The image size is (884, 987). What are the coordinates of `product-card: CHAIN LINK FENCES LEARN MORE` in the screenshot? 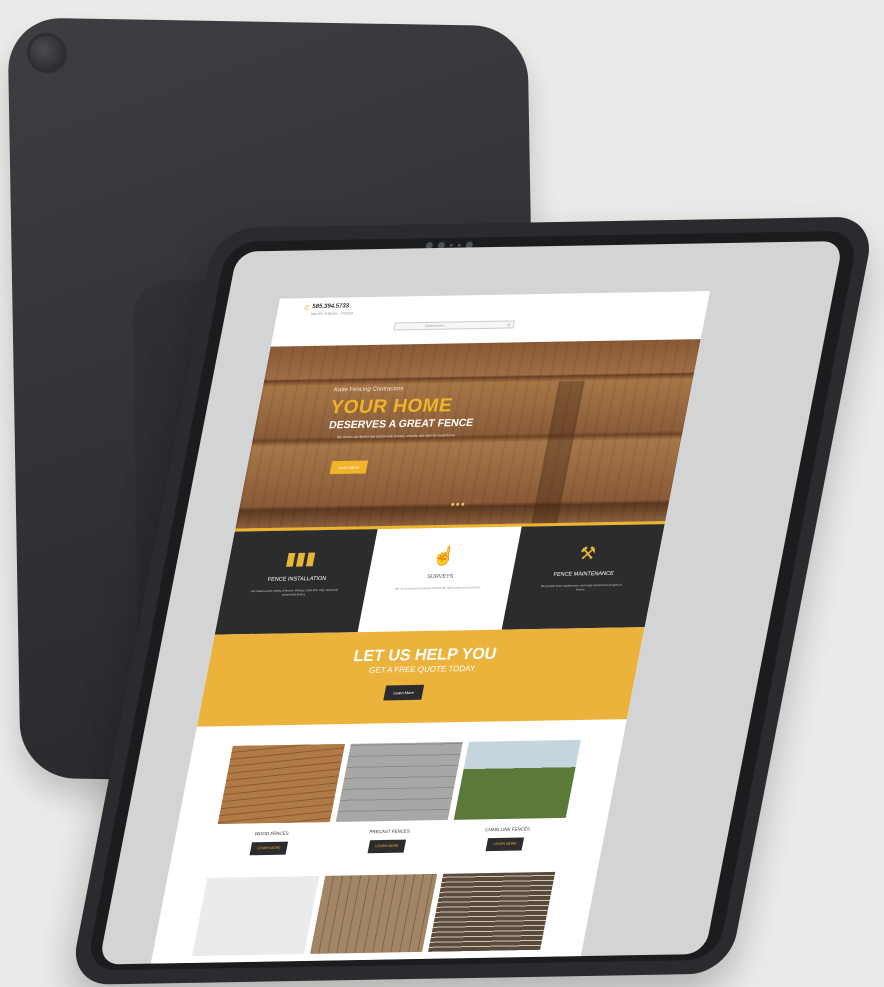 It's located at (514, 795).